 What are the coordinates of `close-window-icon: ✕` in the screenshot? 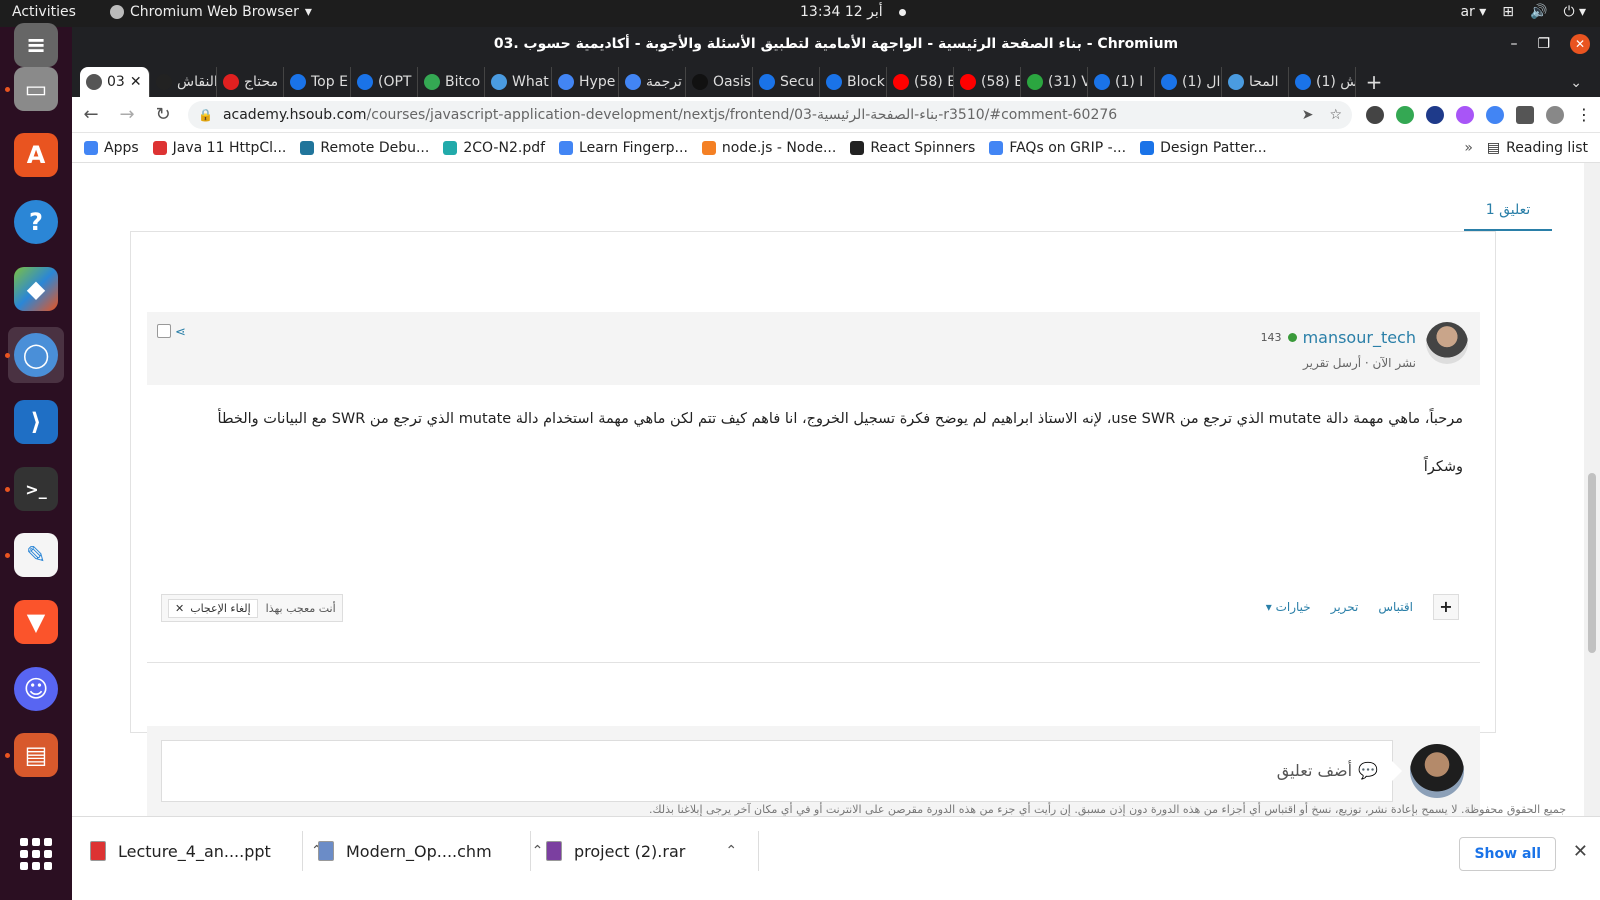 It's located at (1580, 44).